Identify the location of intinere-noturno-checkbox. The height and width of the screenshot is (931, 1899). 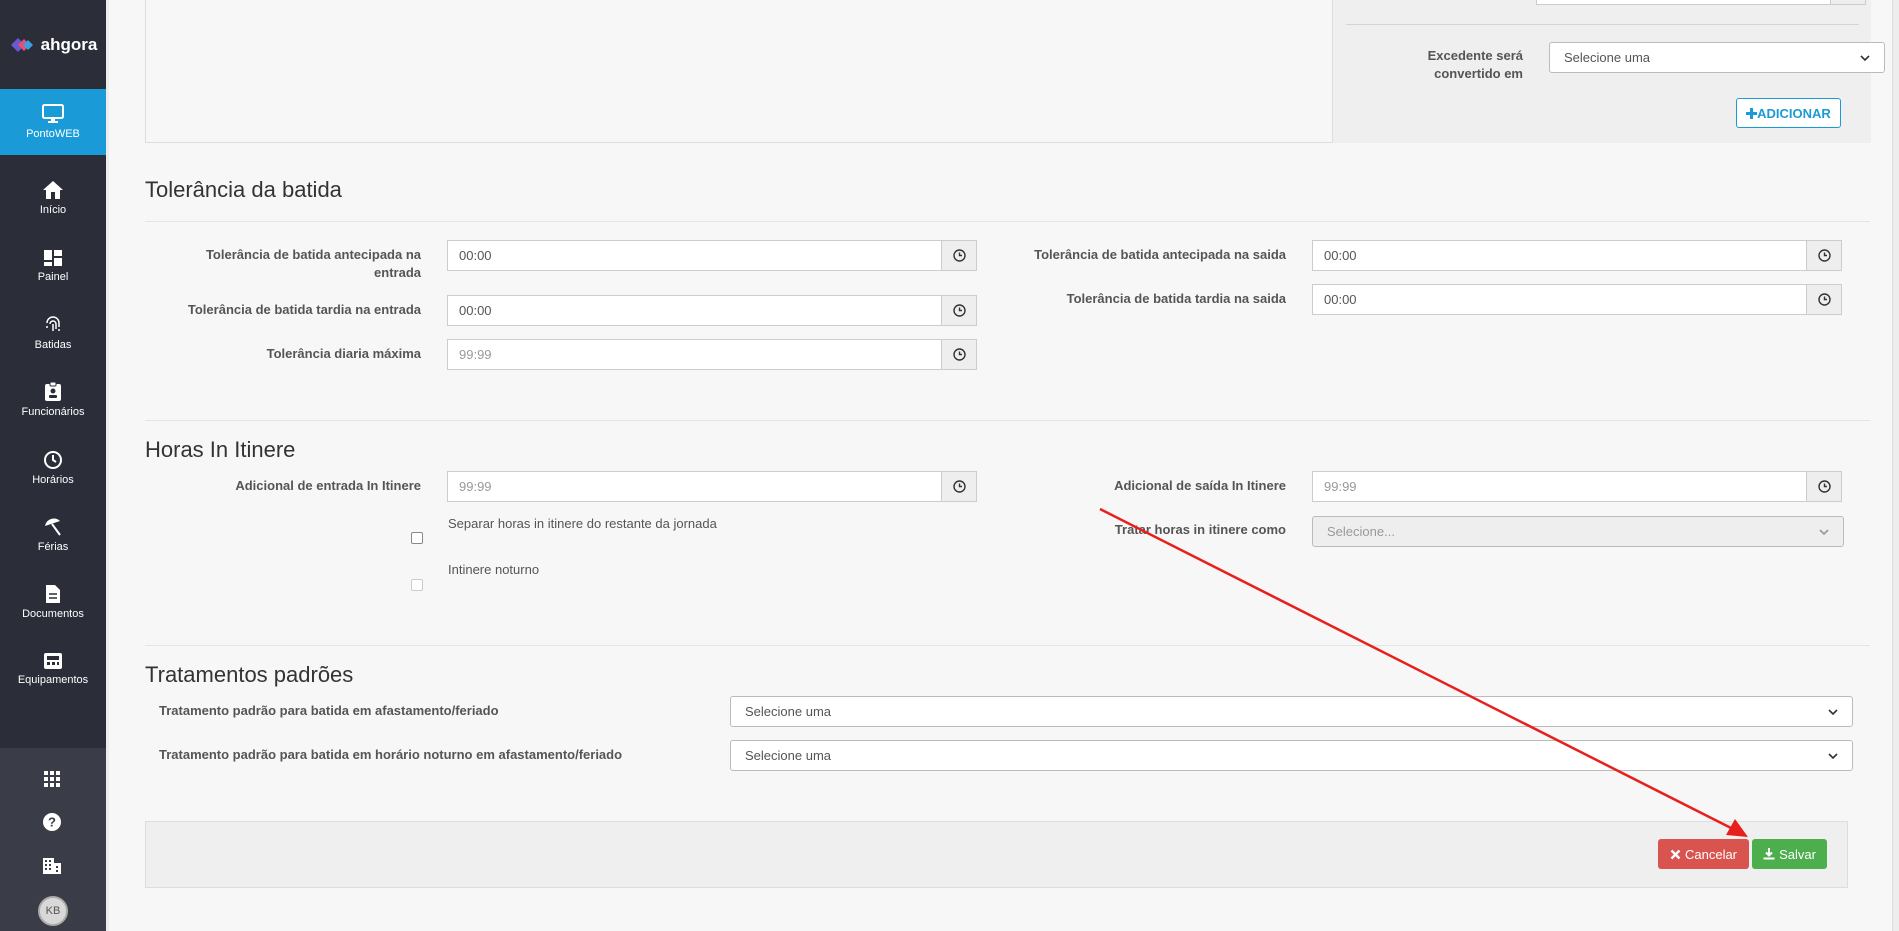
(417, 585).